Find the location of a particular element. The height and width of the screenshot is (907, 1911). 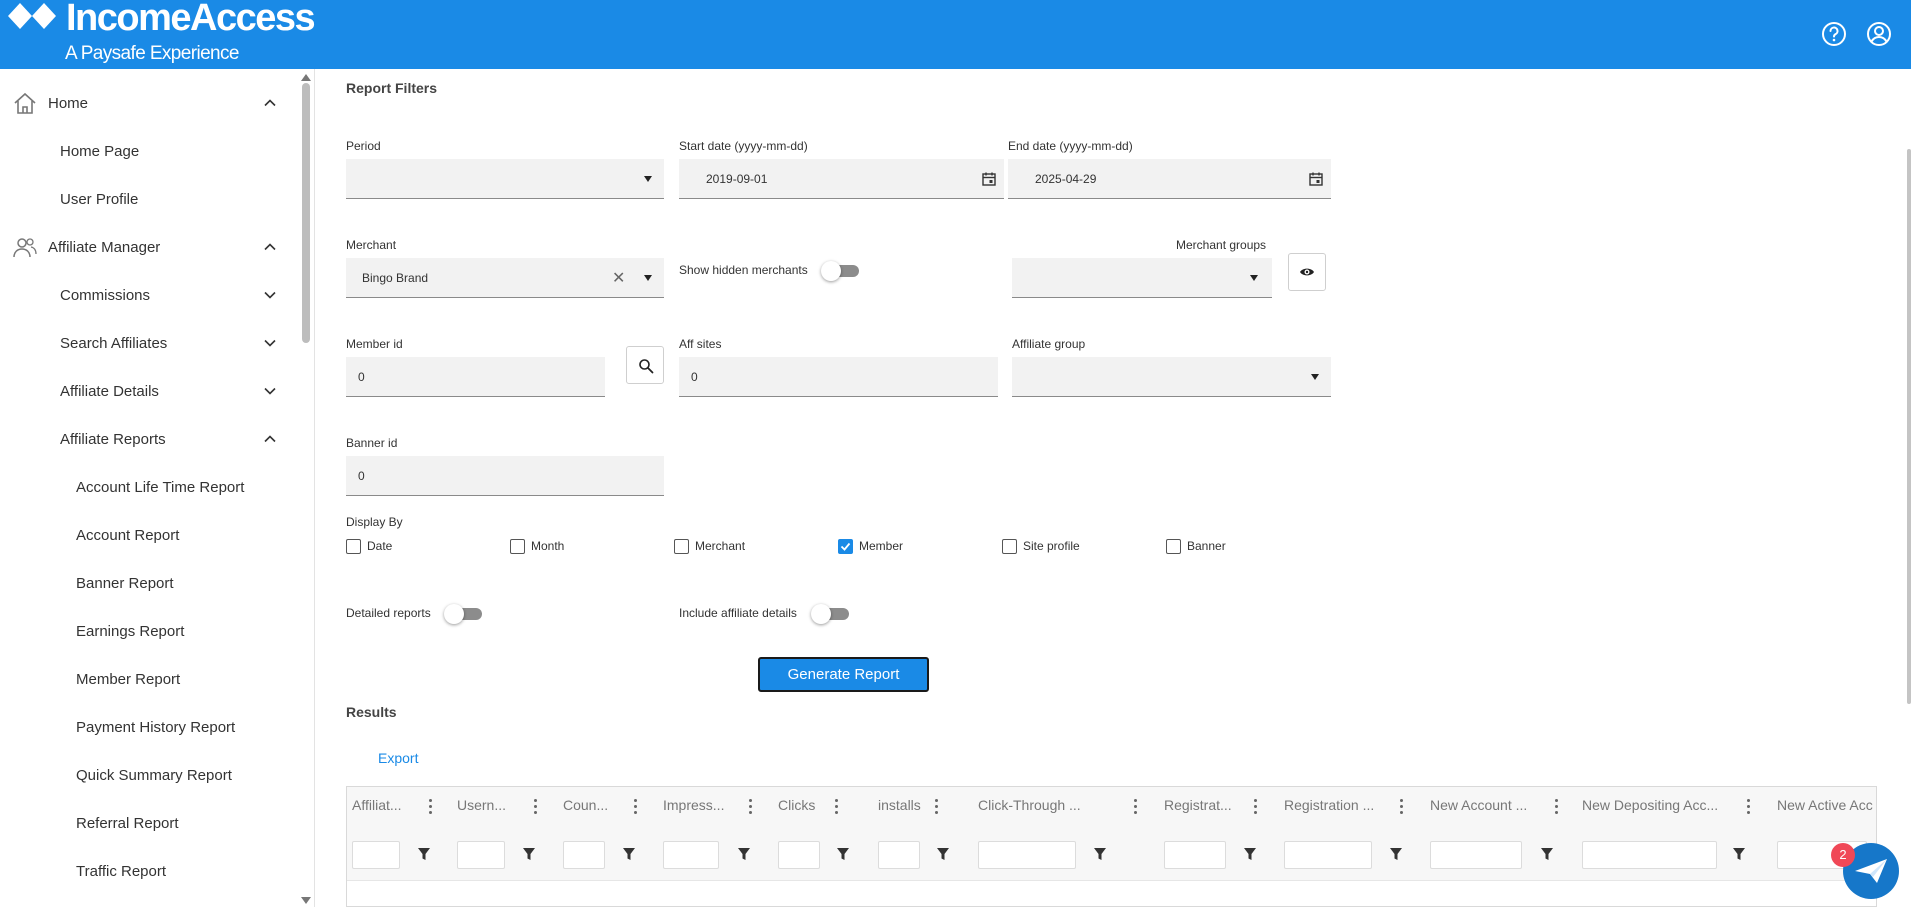

sidebar-item-account-life-time-report: Account Life Time Report is located at coordinates (149, 487).